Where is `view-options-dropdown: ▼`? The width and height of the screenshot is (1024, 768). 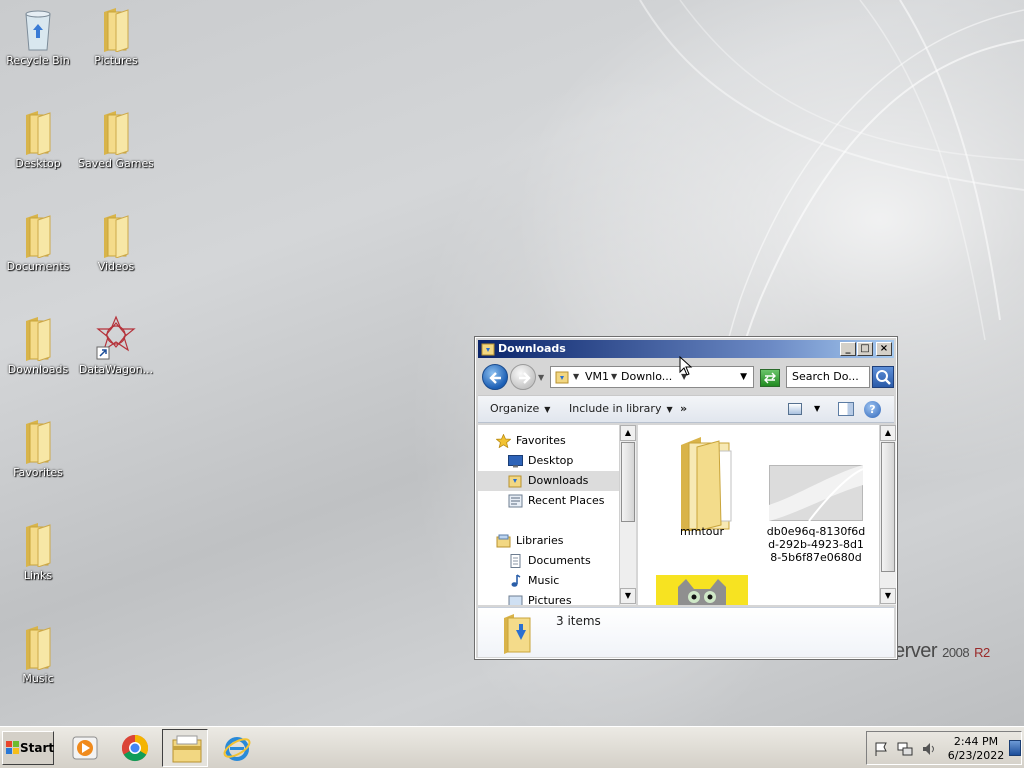 view-options-dropdown: ▼ is located at coordinates (817, 408).